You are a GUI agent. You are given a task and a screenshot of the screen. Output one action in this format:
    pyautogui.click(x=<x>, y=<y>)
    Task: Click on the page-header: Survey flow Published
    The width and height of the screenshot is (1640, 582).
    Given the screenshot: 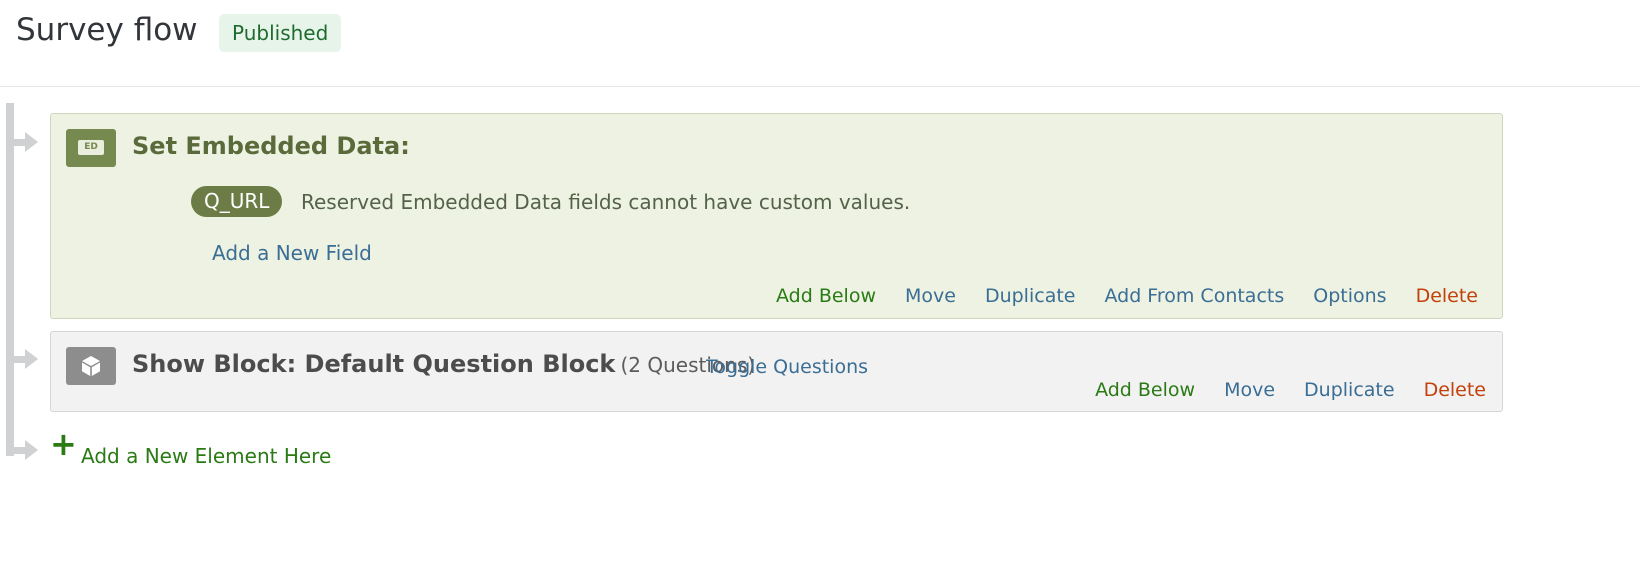 What is the action you would take?
    pyautogui.click(x=820, y=43)
    